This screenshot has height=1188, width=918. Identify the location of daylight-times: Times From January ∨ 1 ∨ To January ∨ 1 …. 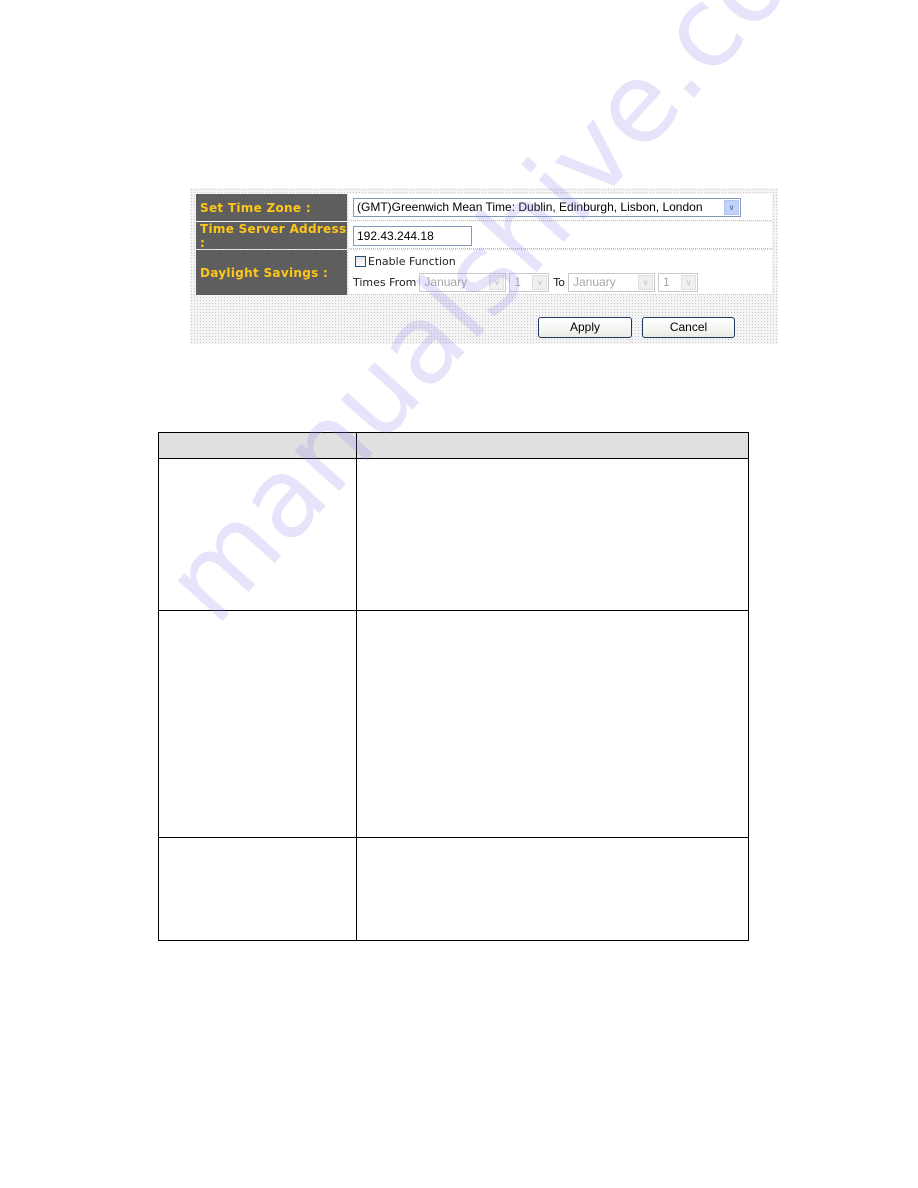
(525, 282).